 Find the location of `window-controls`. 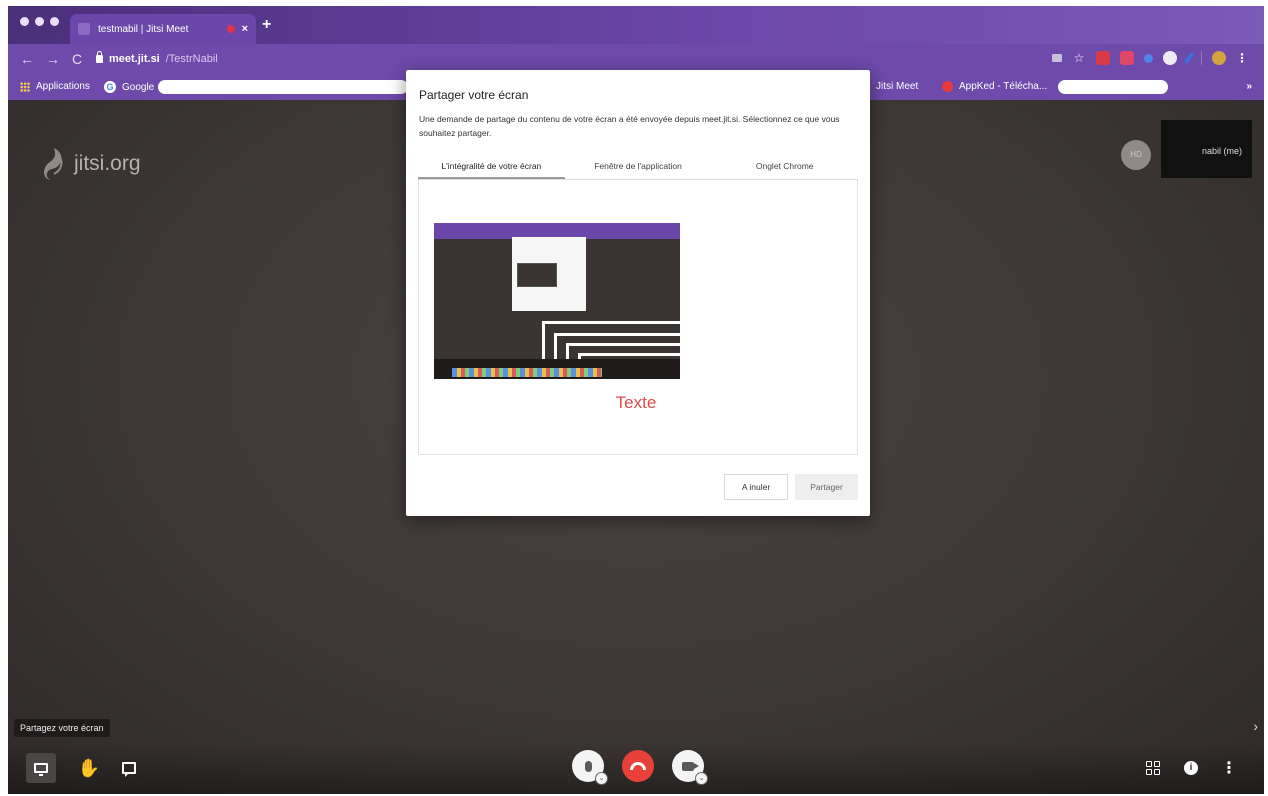

window-controls is located at coordinates (39, 21).